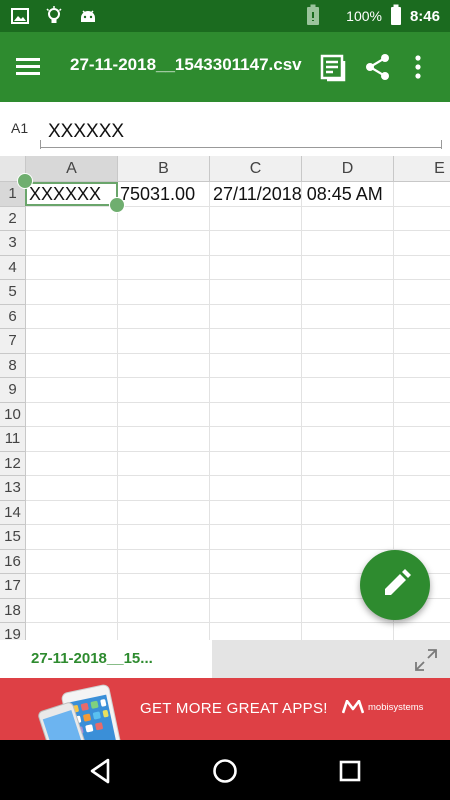 The width and height of the screenshot is (450, 800). What do you see at coordinates (88, 16) in the screenshot?
I see `android-icon` at bounding box center [88, 16].